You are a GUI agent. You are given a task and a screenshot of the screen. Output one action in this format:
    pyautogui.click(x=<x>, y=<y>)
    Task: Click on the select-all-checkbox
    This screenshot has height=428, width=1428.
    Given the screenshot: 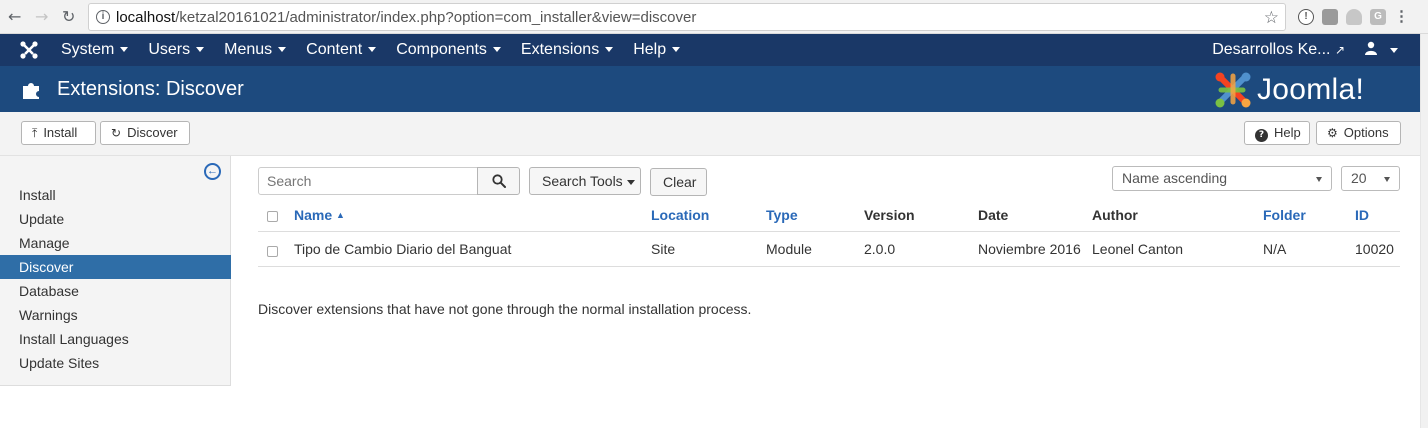 What is the action you would take?
    pyautogui.click(x=272, y=216)
    